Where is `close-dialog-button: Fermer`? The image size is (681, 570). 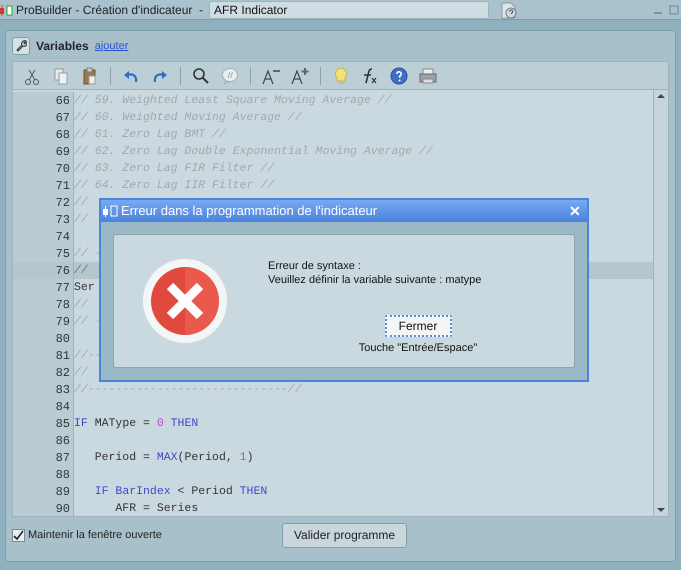
close-dialog-button: Fermer is located at coordinates (418, 326).